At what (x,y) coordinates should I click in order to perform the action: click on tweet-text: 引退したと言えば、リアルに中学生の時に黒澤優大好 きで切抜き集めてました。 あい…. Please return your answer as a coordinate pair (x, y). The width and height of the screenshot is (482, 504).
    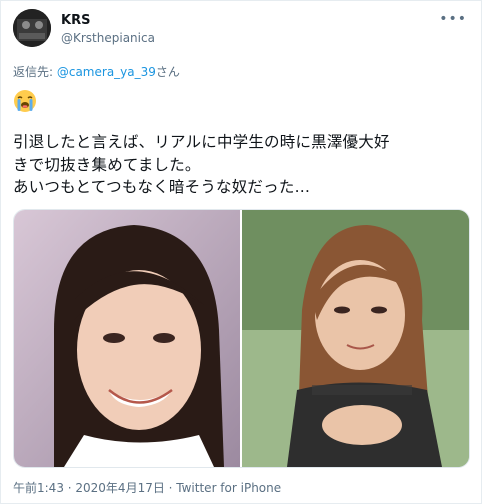
    Looking at the image, I should click on (201, 164).